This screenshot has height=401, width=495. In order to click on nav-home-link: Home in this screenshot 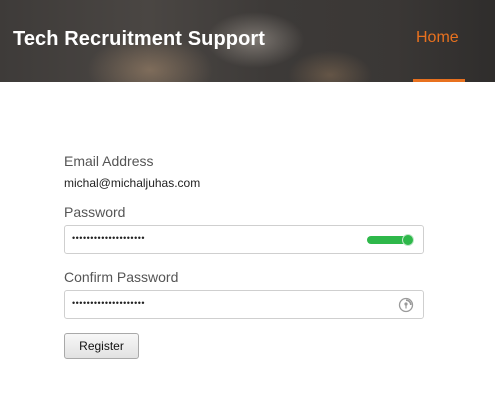, I will do `click(437, 38)`.